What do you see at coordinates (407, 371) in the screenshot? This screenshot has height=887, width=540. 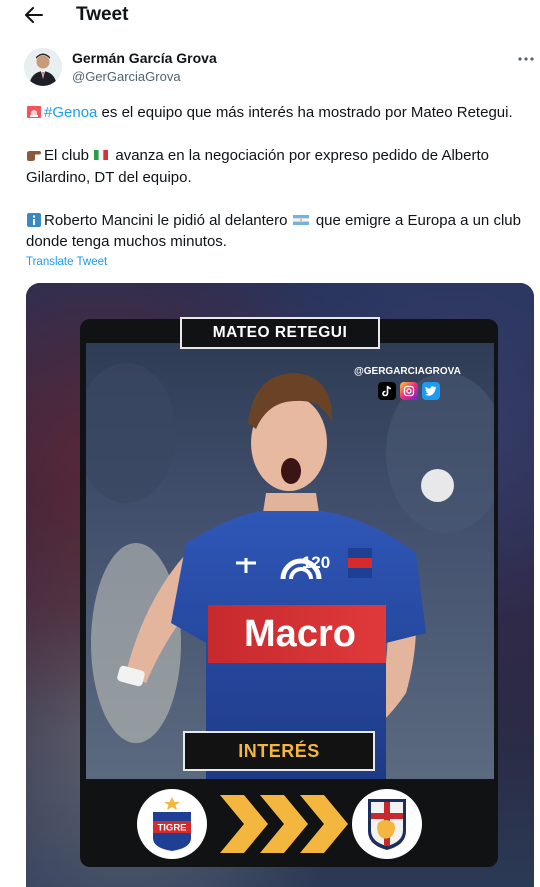 I see `image-handle-watermark: @GERGARCIAGROVA` at bounding box center [407, 371].